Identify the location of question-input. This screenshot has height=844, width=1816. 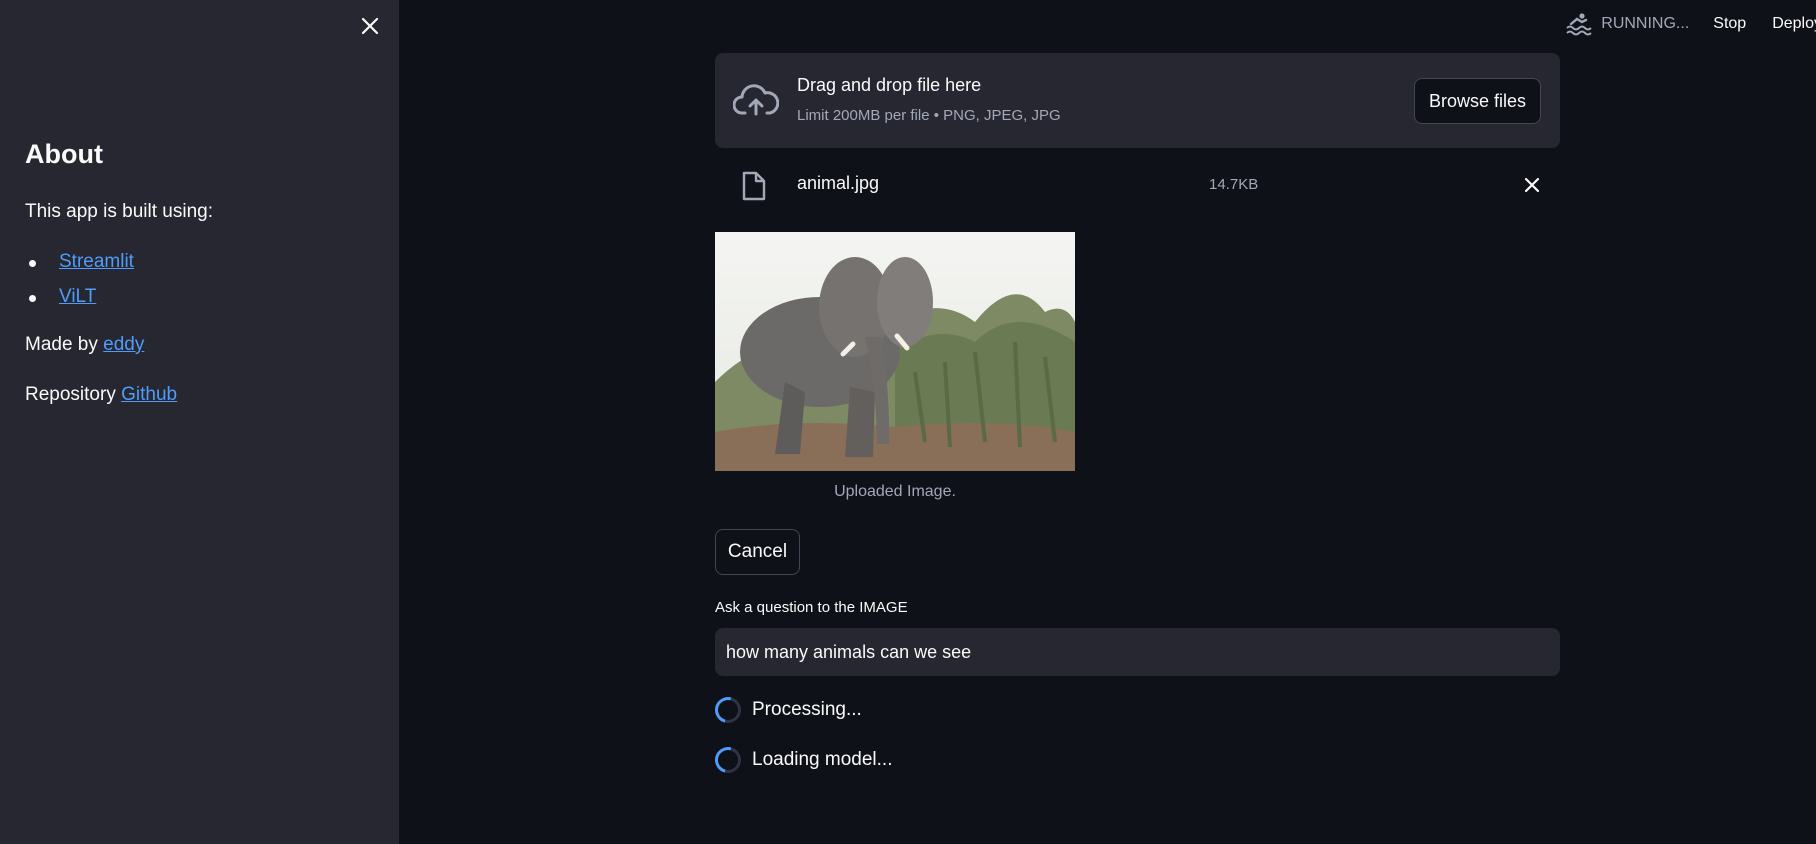
(1137, 652).